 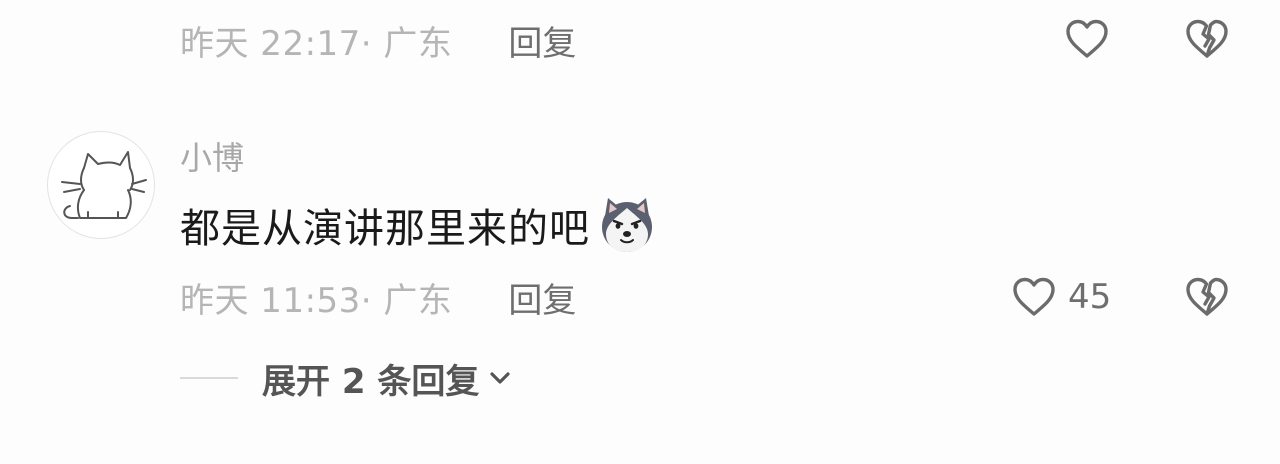 What do you see at coordinates (104, 185) in the screenshot?
I see `cat-sketch-avatar-icon` at bounding box center [104, 185].